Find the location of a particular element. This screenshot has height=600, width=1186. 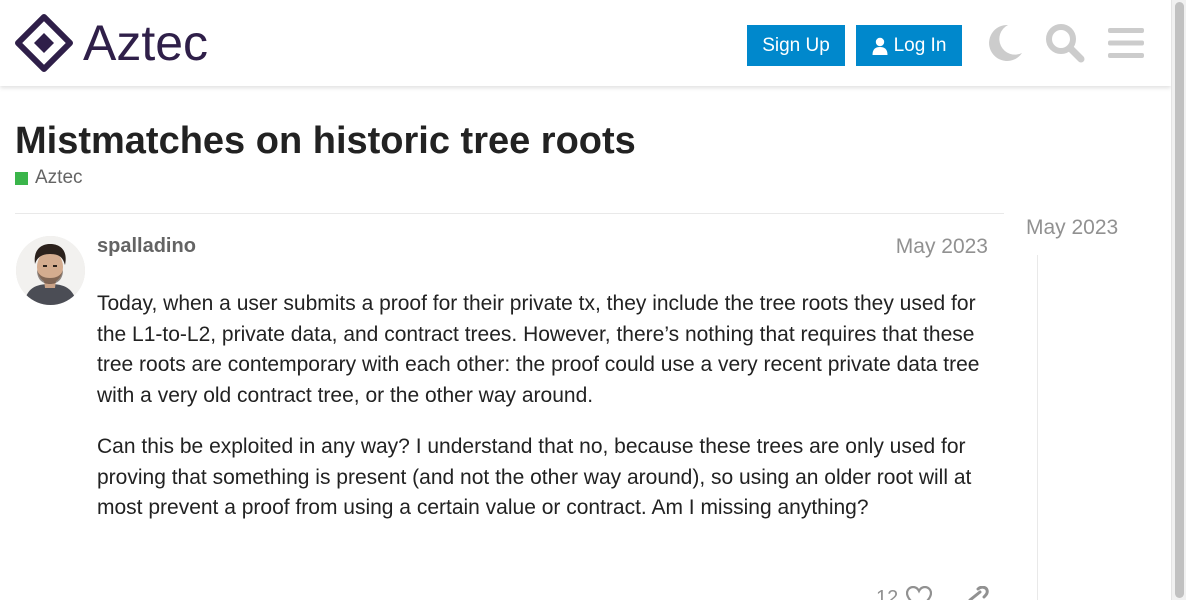

logo-text: Aztec is located at coordinates (146, 43).